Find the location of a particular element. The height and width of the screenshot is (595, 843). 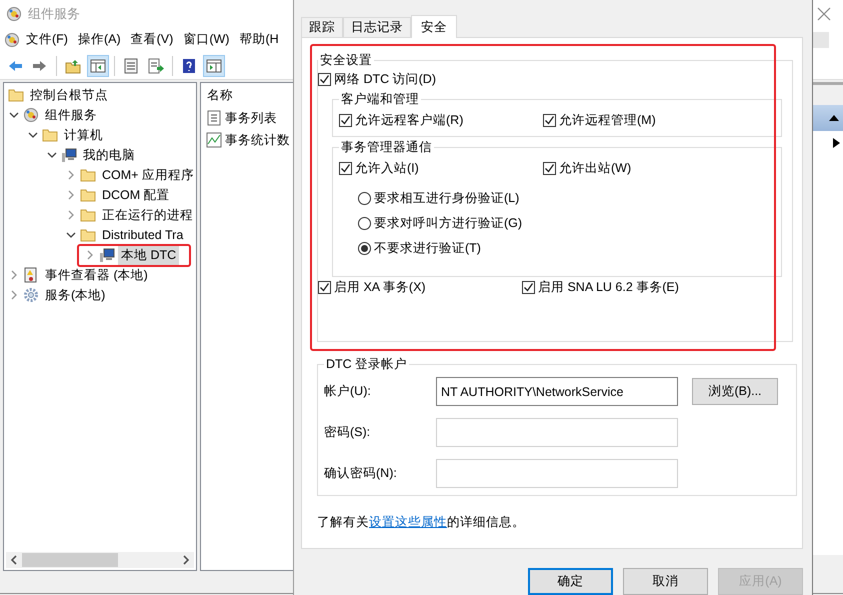

menu-item: 操作(A) is located at coordinates (99, 39).